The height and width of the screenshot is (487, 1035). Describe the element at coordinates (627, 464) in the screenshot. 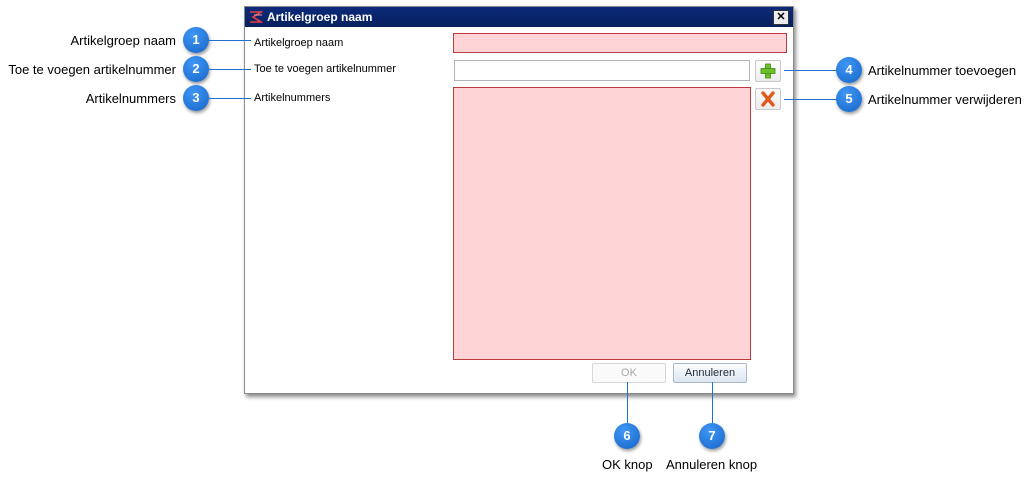

I see `callout-label-6: OK knop` at that location.